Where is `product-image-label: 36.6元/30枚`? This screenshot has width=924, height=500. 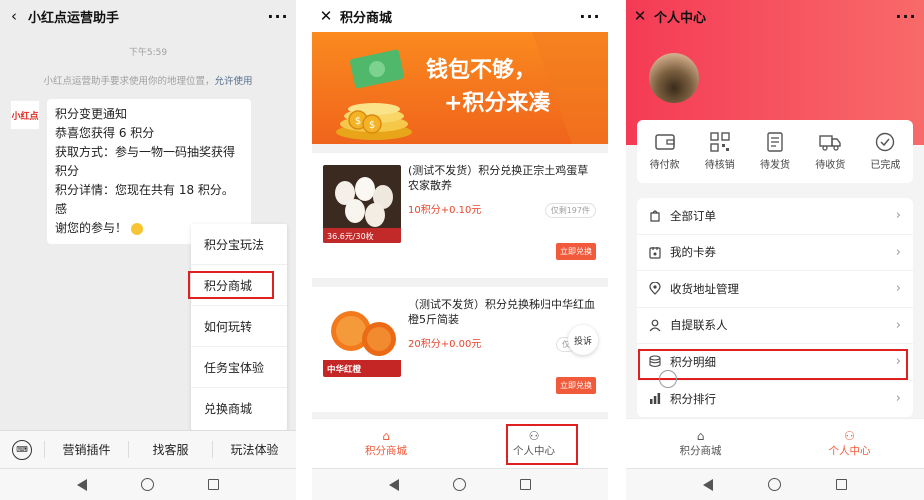
product-image-label: 36.6元/30枚 is located at coordinates (350, 236).